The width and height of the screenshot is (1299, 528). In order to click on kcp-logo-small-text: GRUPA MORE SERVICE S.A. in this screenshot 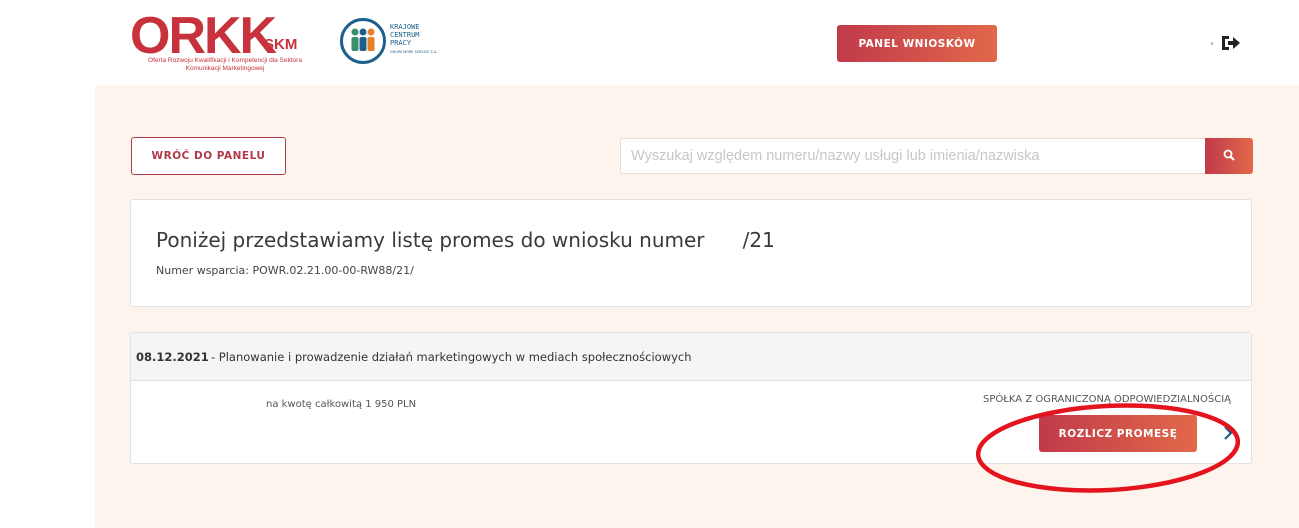, I will do `click(414, 52)`.